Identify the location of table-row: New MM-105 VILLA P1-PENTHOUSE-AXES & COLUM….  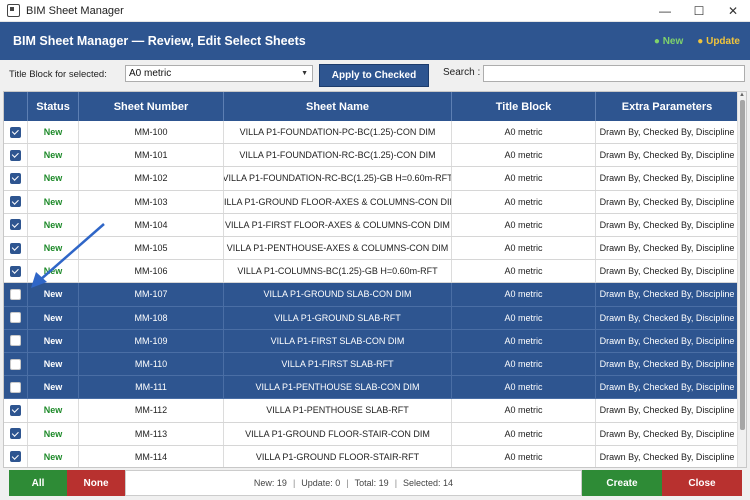
(371, 249).